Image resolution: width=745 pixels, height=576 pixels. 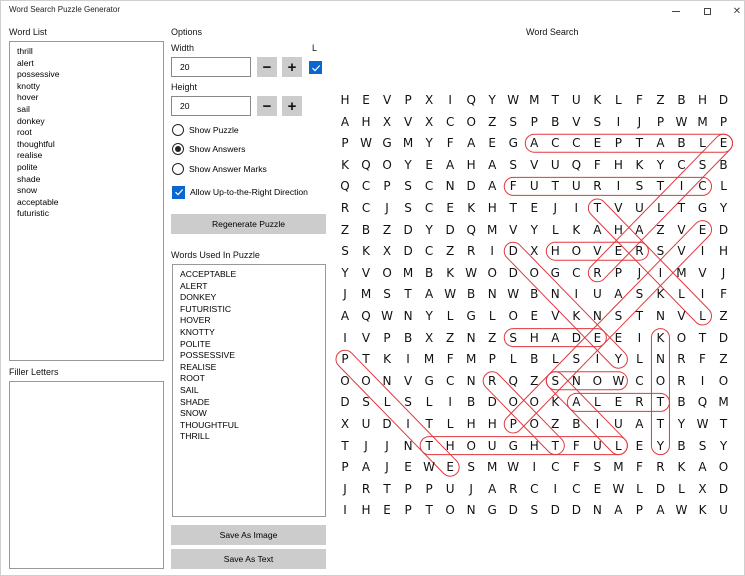 What do you see at coordinates (86, 475) in the screenshot?
I see `filler-letters-input` at bounding box center [86, 475].